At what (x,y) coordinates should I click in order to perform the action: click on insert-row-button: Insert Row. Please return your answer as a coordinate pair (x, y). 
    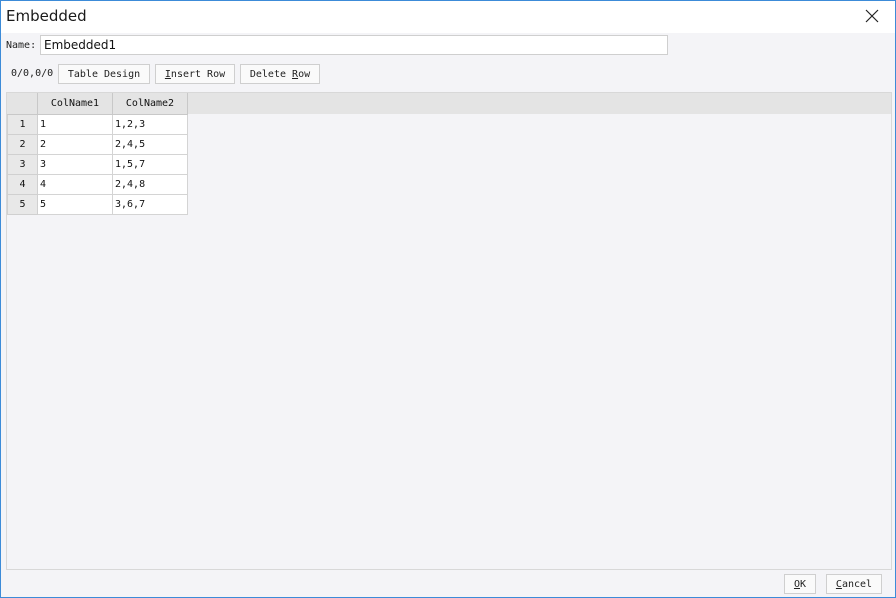
    Looking at the image, I should click on (195, 74).